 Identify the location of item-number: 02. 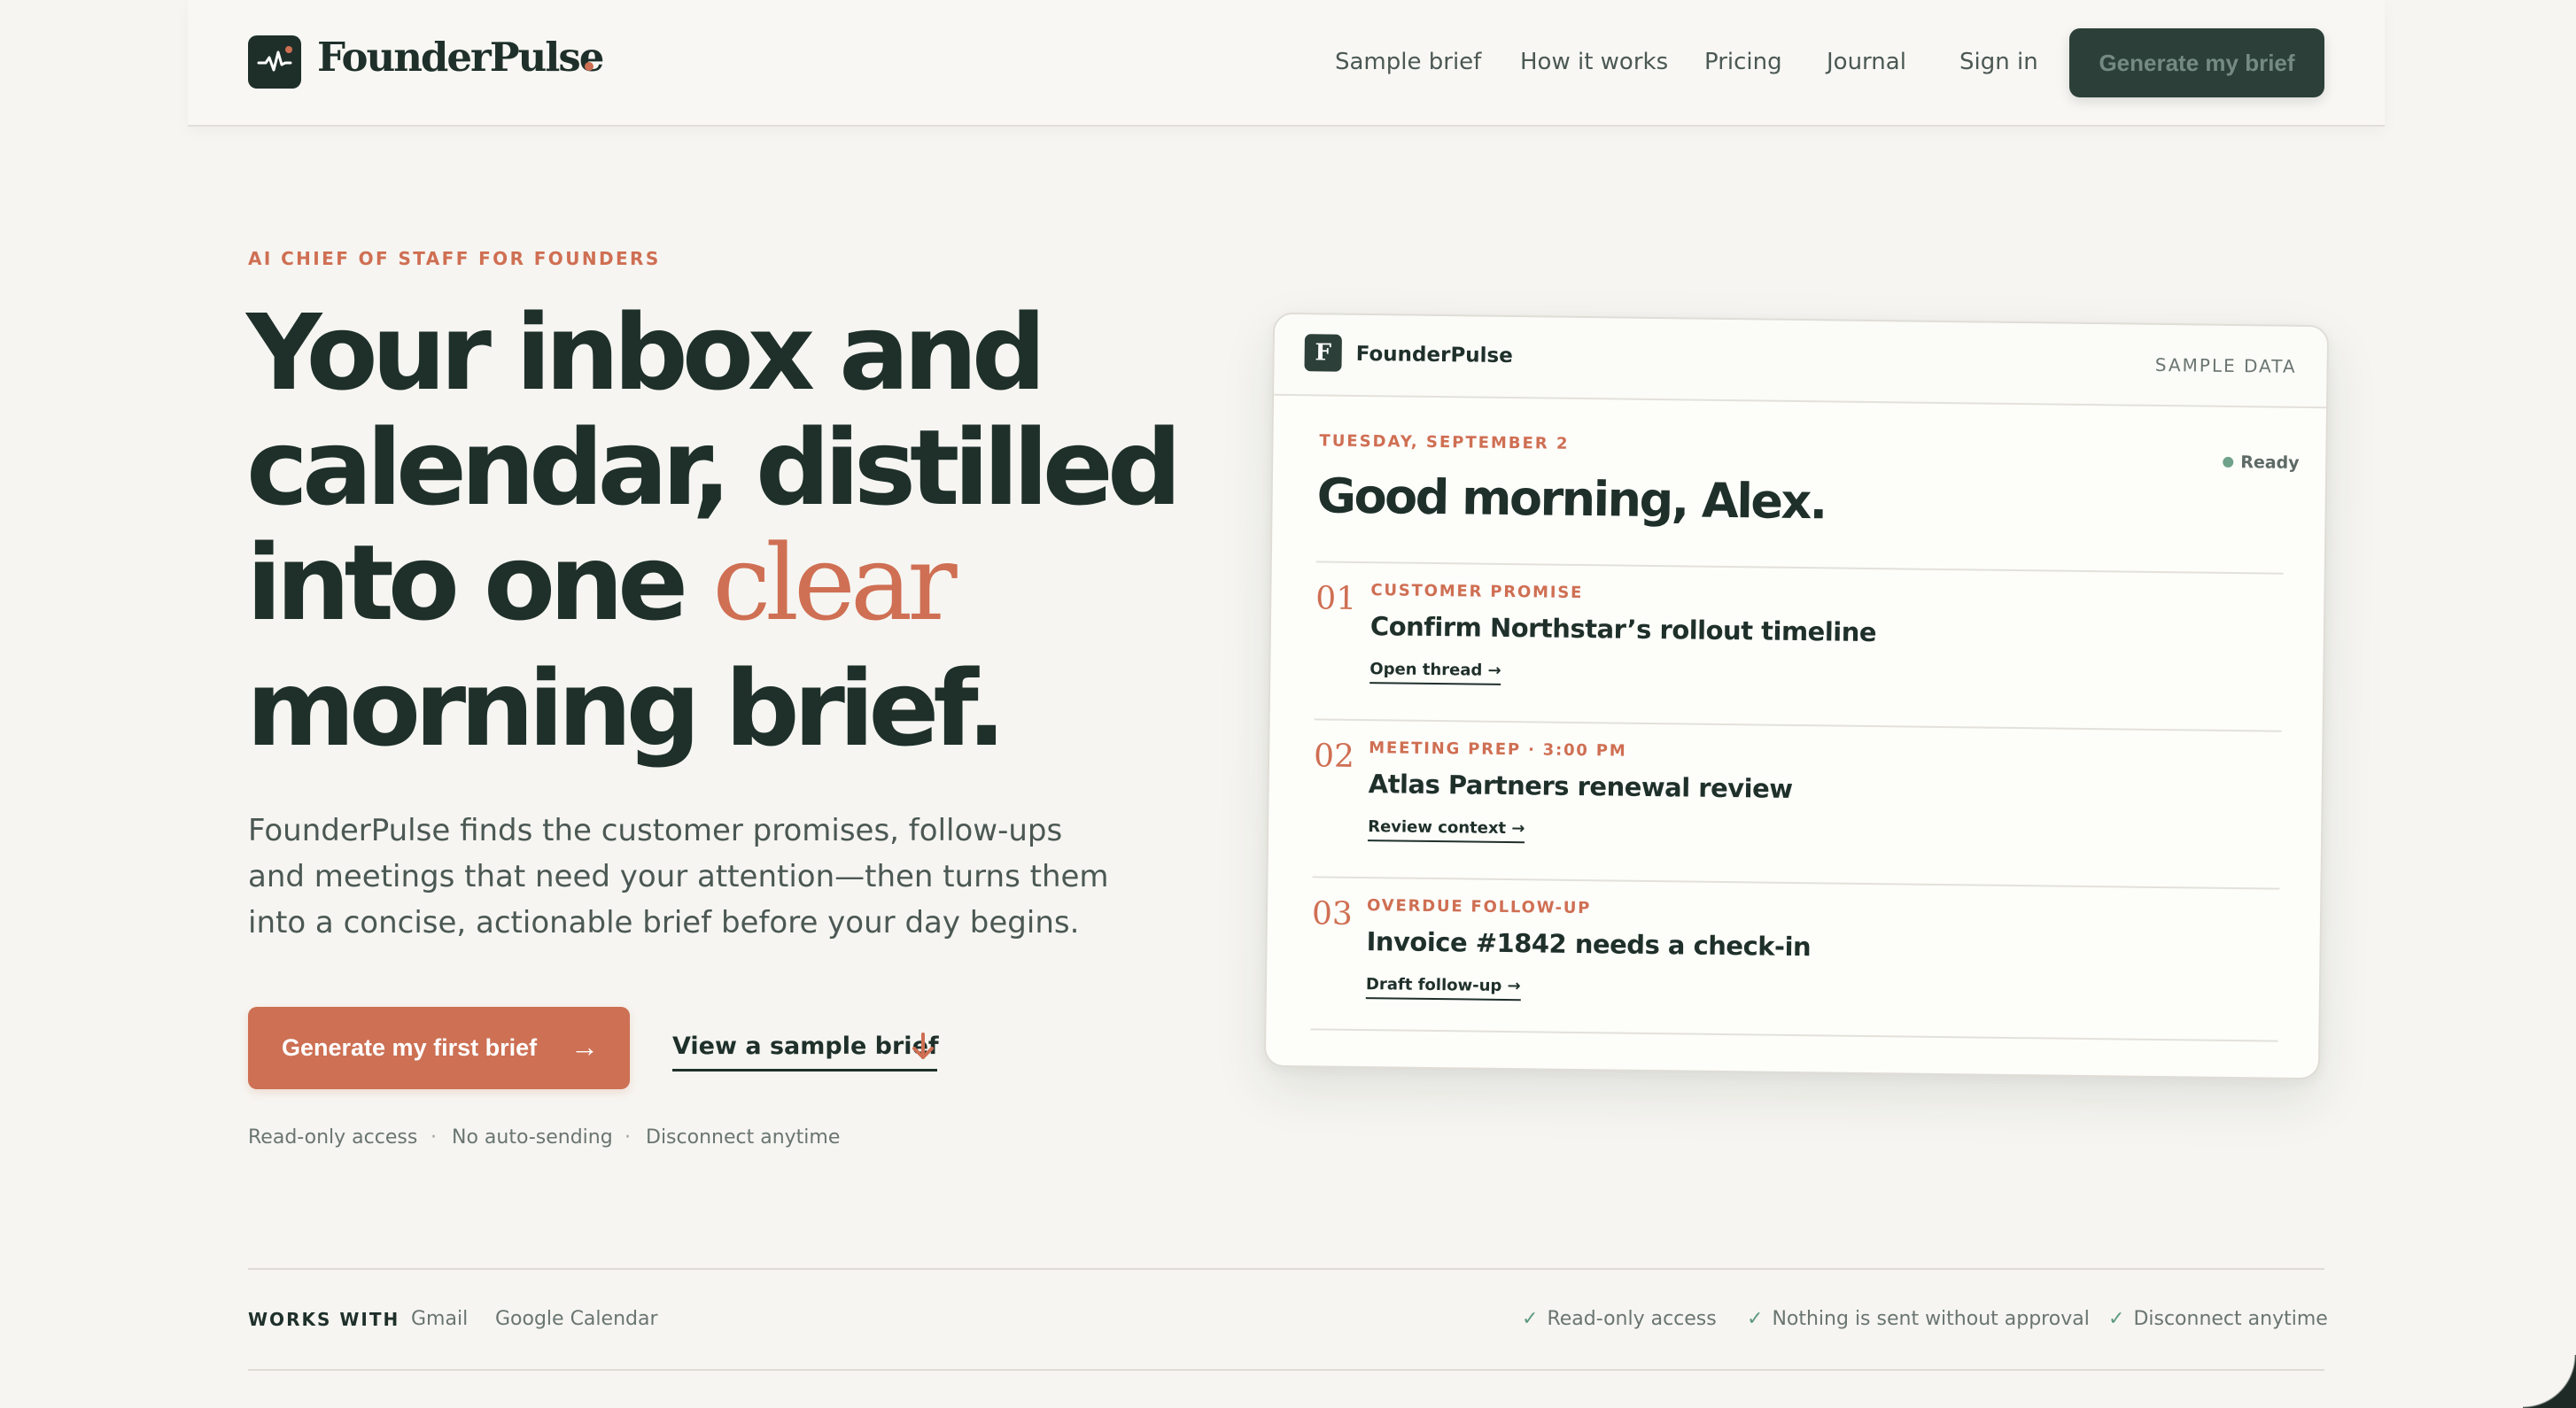
(1334, 756).